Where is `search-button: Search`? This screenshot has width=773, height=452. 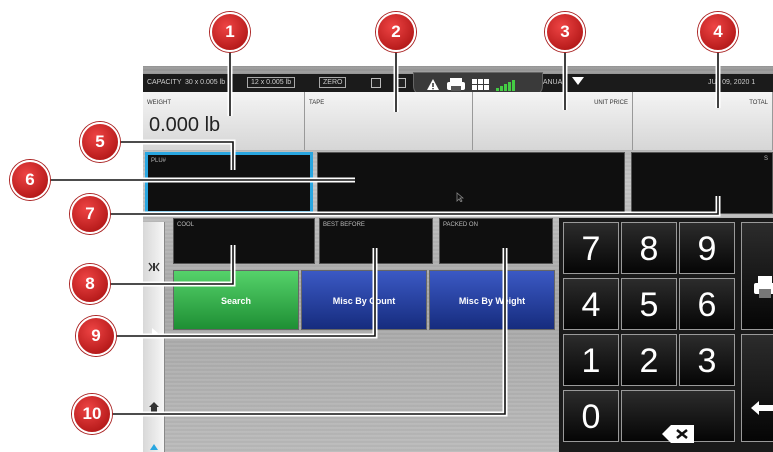
search-button: Search is located at coordinates (236, 300).